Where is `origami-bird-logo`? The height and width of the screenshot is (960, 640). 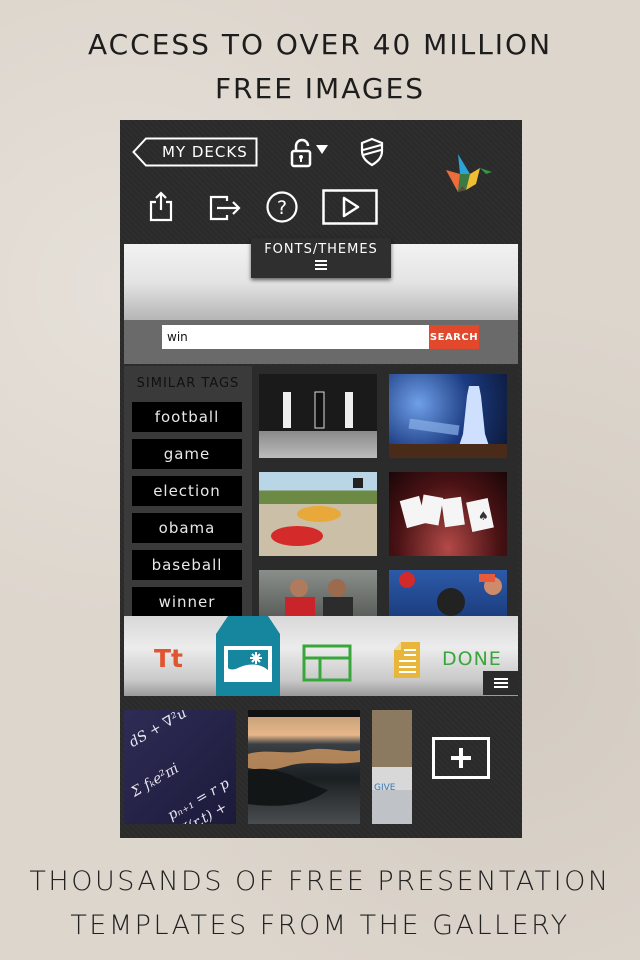 origami-bird-logo is located at coordinates (471, 173).